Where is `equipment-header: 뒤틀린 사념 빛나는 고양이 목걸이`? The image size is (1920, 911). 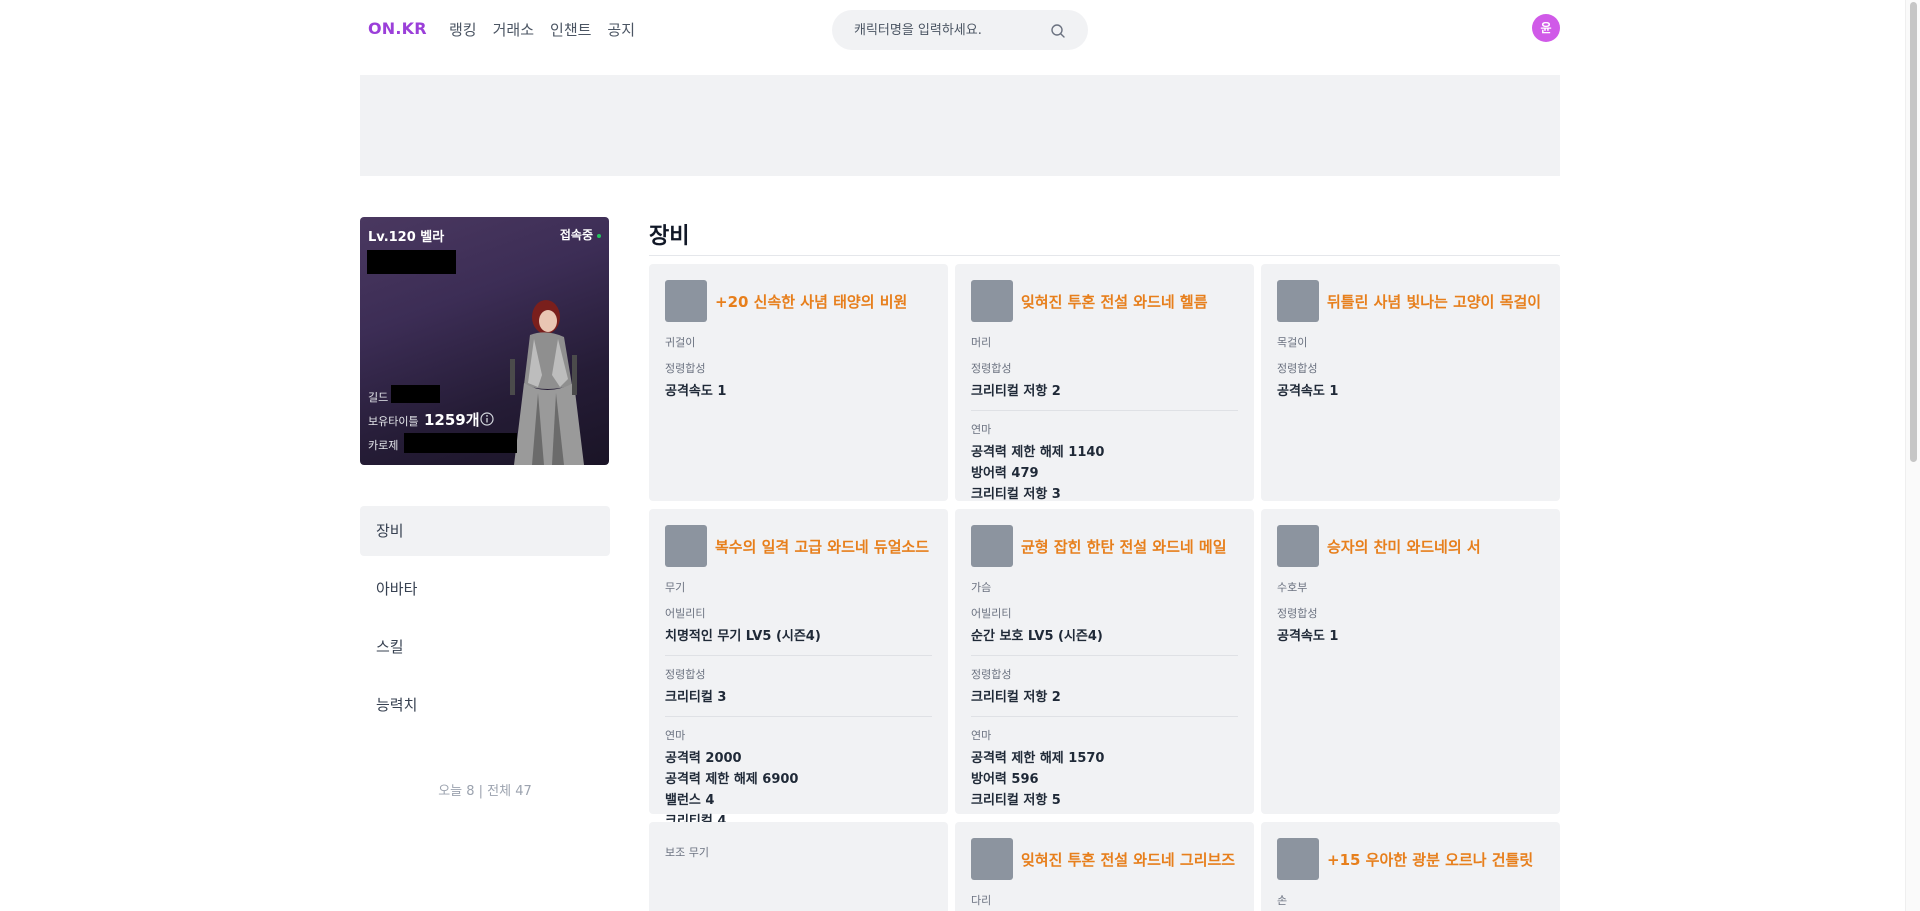
equipment-header: 뒤틀린 사념 빛나는 고양이 목걸이 is located at coordinates (1410, 301).